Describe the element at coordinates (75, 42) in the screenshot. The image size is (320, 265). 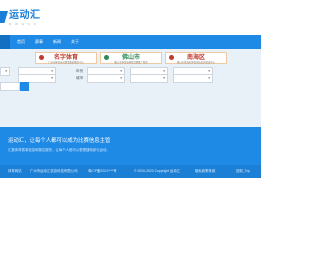
I see `nav-item-about: 关于` at that location.